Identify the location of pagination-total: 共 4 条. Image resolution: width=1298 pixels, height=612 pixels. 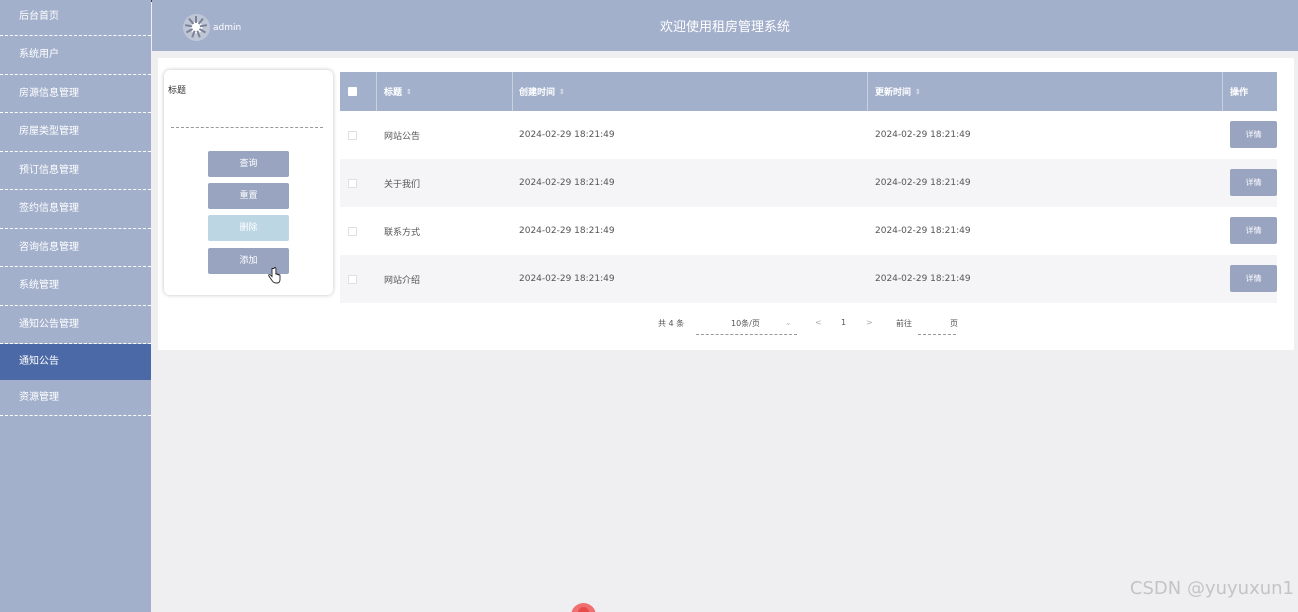
(671, 323).